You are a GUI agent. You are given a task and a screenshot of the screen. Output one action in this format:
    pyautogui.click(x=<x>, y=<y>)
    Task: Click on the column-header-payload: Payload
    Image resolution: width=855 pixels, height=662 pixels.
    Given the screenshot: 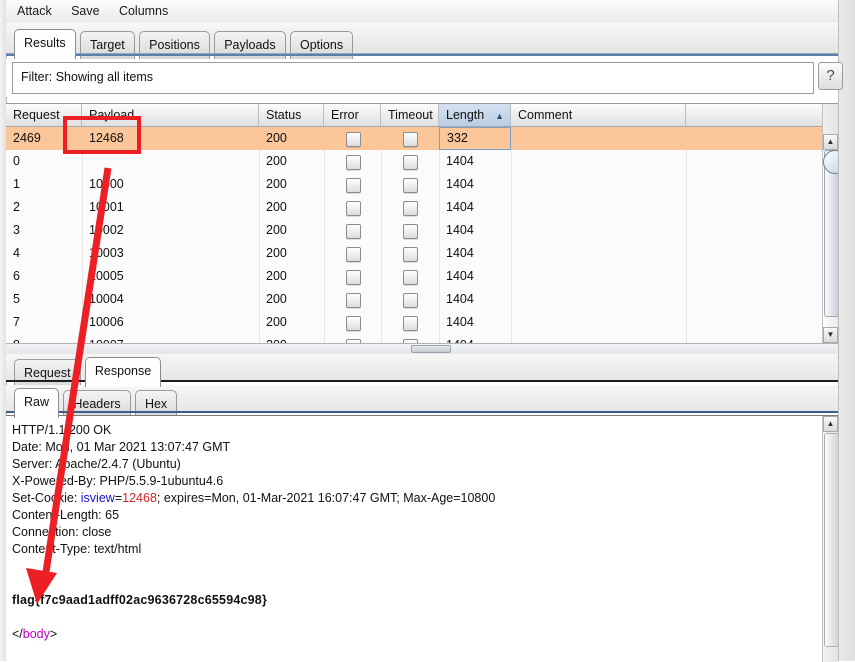 What is the action you would take?
    pyautogui.click(x=170, y=115)
    